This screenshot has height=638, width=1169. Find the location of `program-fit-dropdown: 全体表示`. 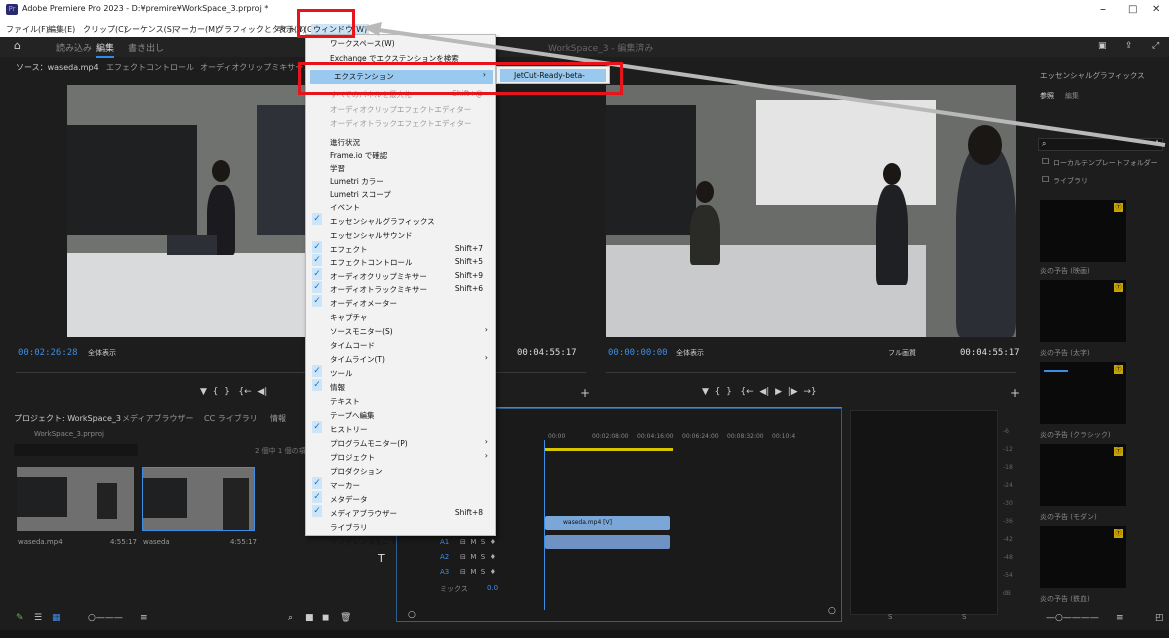

program-fit-dropdown: 全体表示 is located at coordinates (690, 353).